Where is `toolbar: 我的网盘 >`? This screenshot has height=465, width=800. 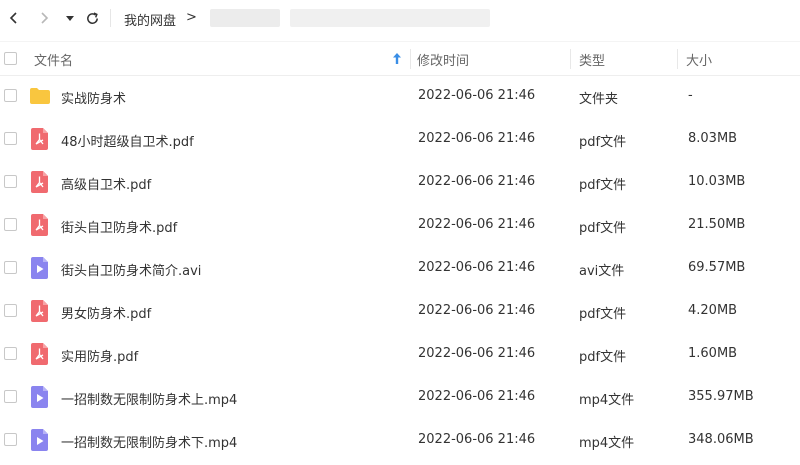
toolbar: 我的网盘 > is located at coordinates (400, 18).